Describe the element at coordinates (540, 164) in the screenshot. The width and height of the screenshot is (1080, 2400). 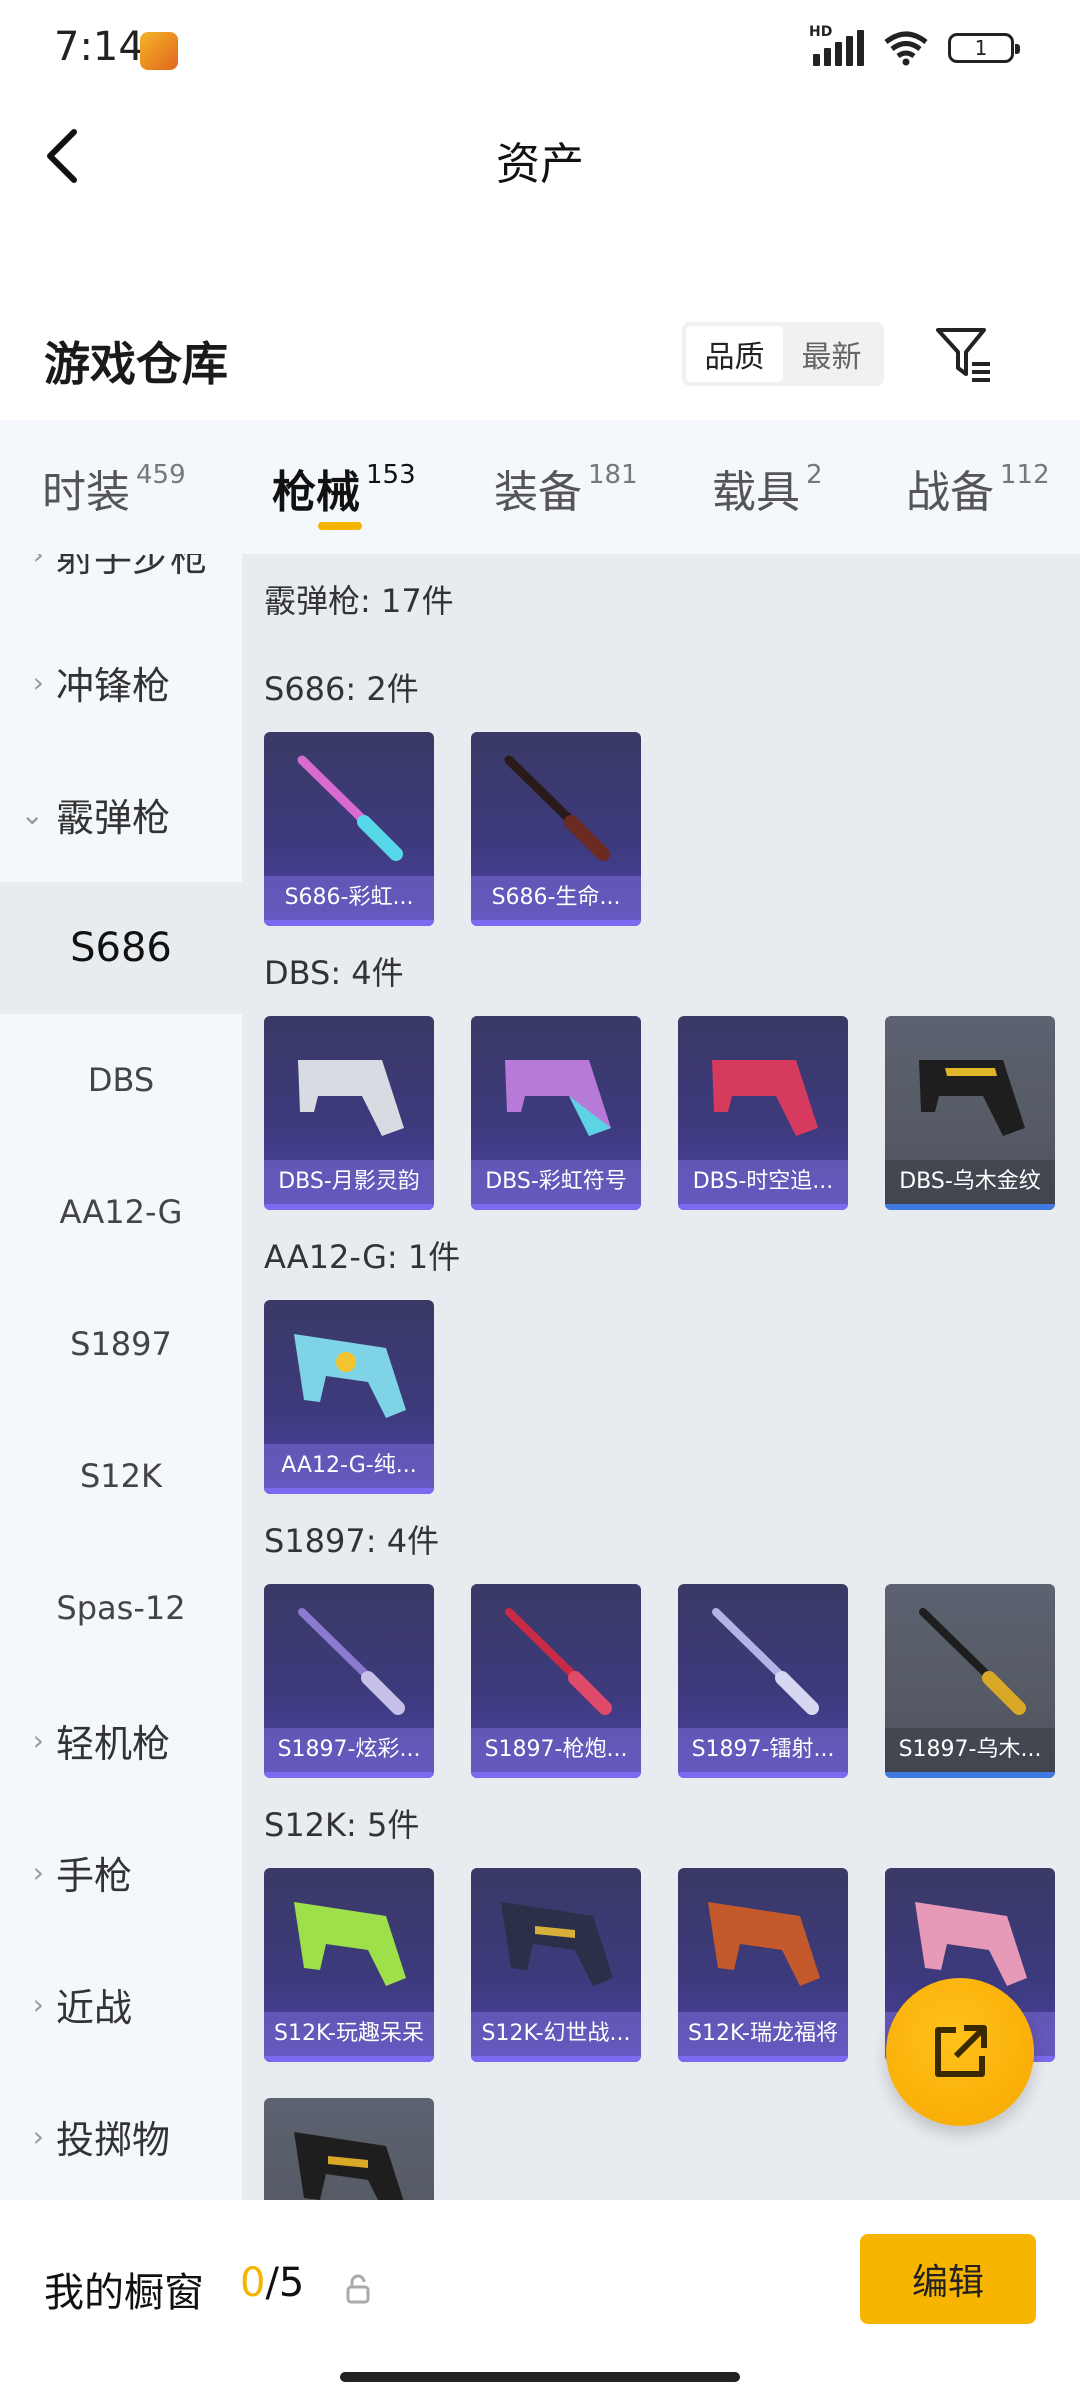
I see `page-title: 资产` at that location.